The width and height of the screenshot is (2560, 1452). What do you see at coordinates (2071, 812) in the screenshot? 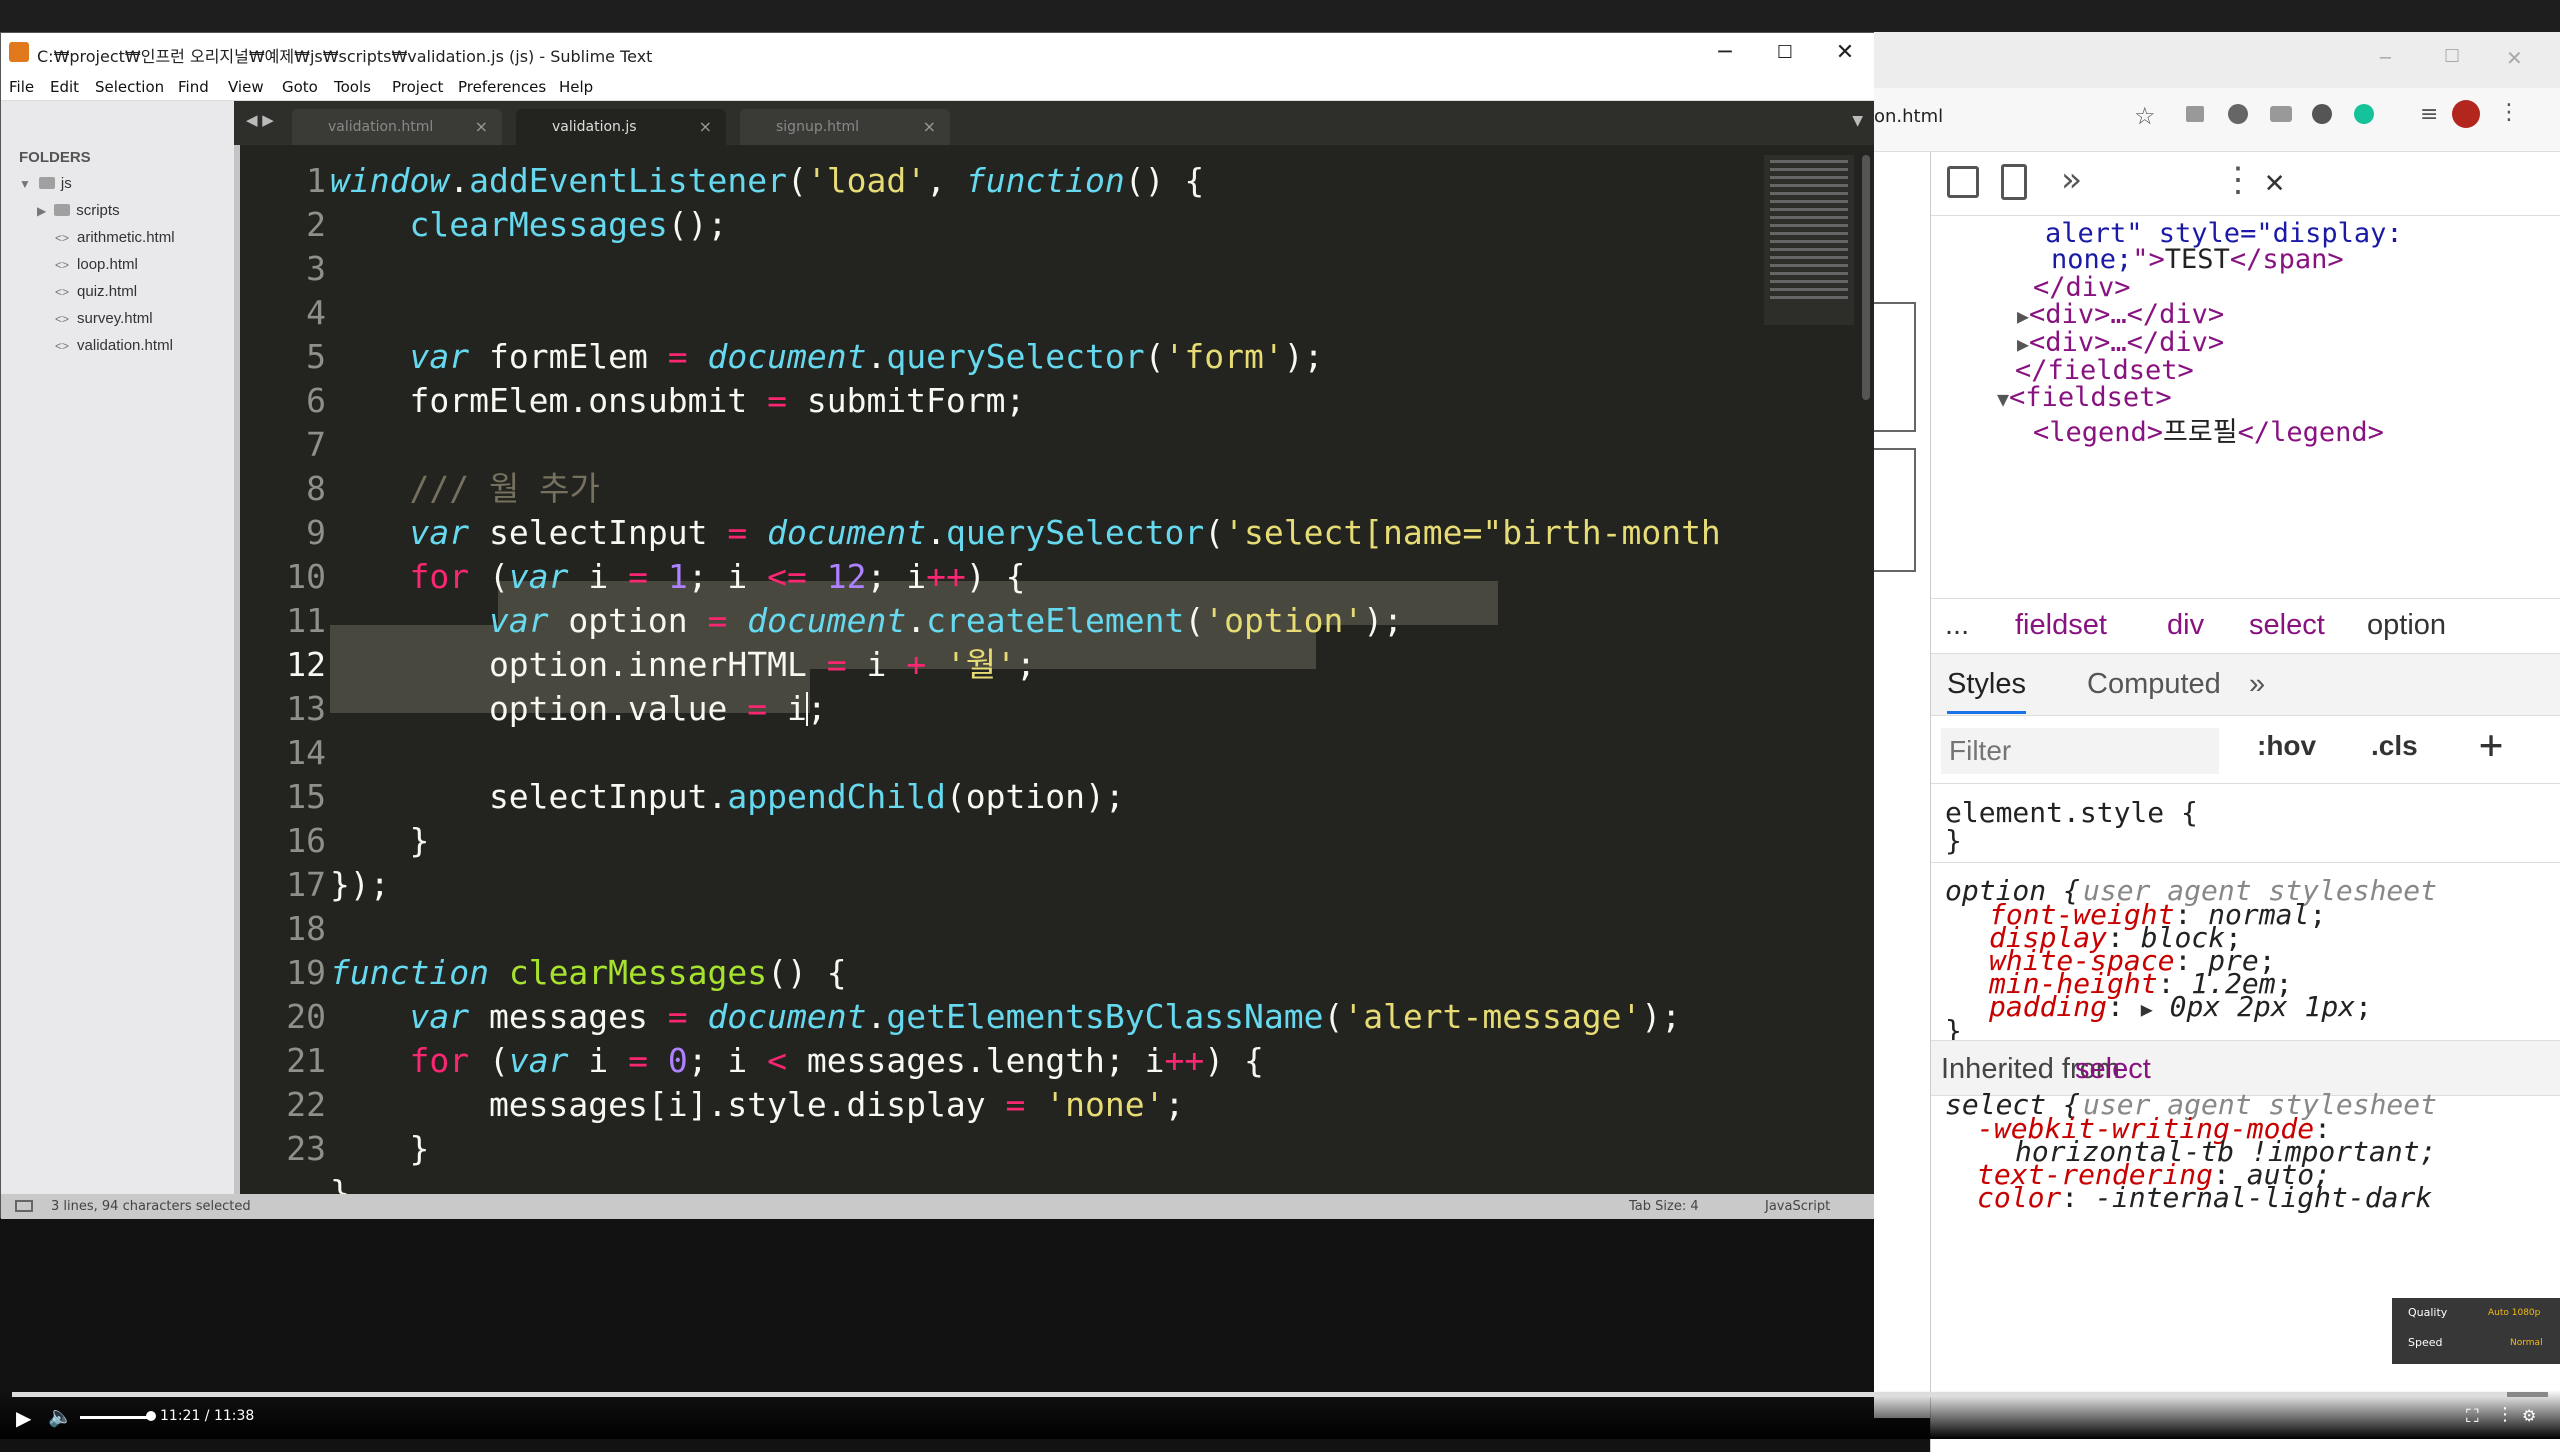
I see `element-style-rule: element.style {` at bounding box center [2071, 812].